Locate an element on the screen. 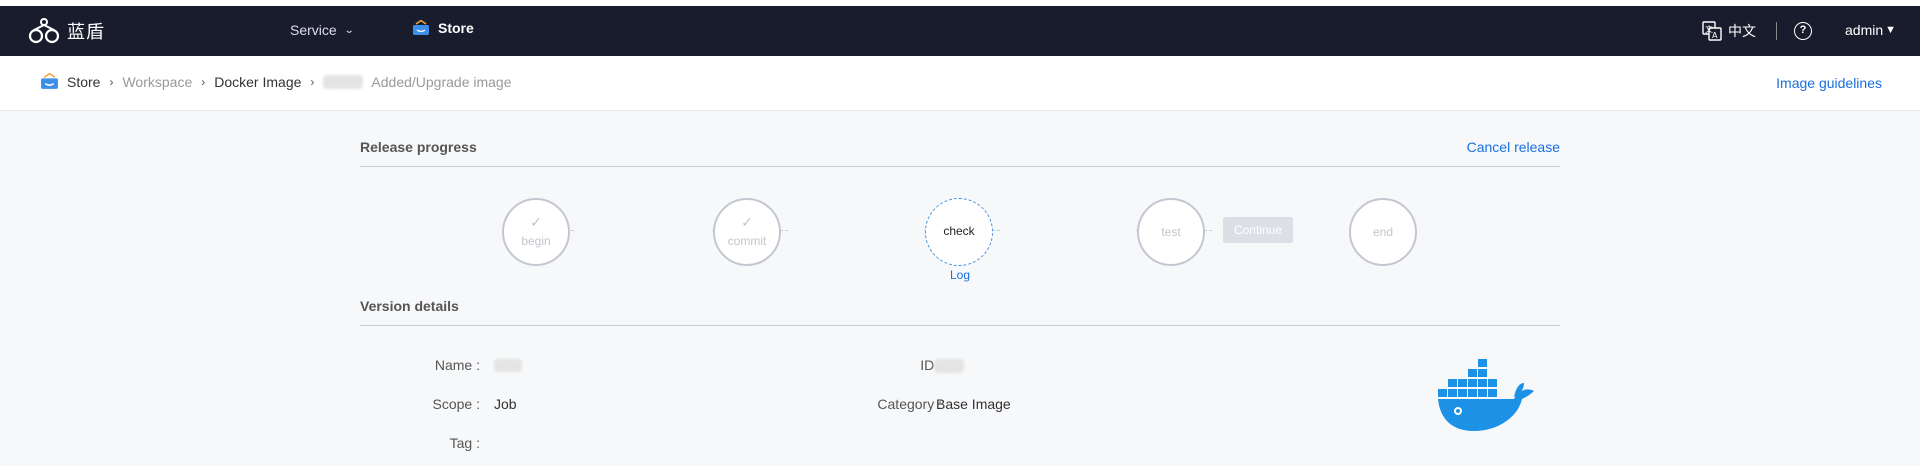  nav-store-label: Store is located at coordinates (456, 28).